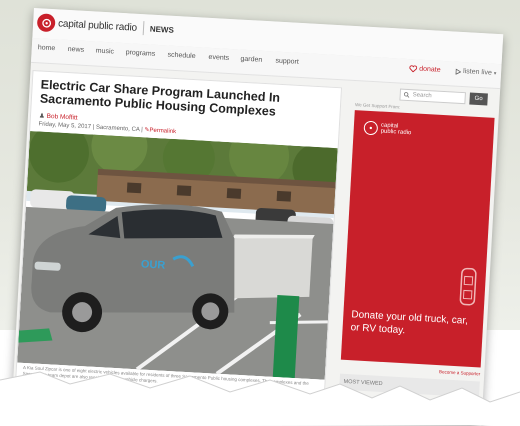  I want to click on site-logo: capital public radio NEWS, so click(105, 26).